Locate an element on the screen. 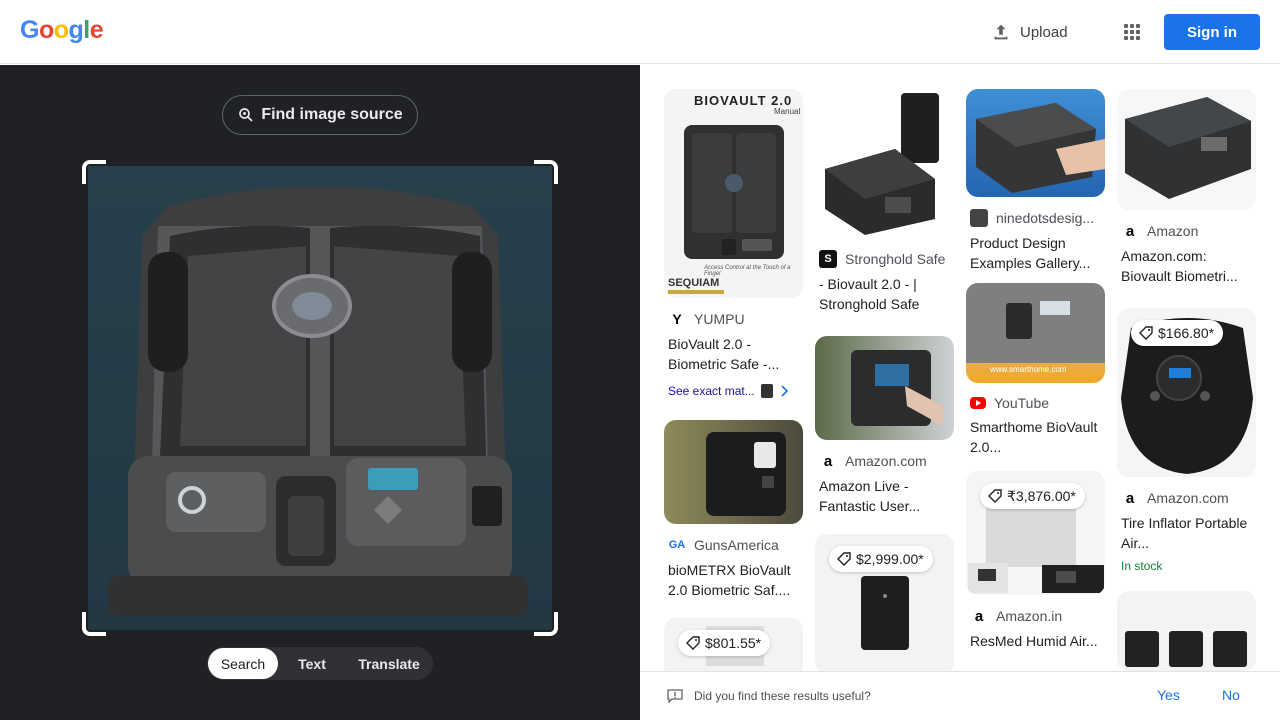 The image size is (1280, 720). price-badge: ₹3,876.00* is located at coordinates (1032, 496).